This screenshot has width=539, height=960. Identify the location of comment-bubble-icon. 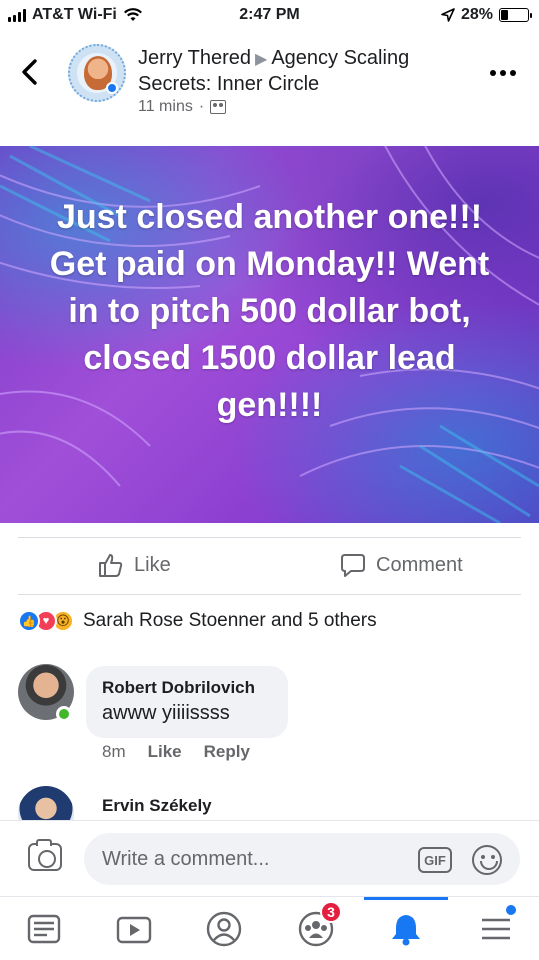
(353, 565).